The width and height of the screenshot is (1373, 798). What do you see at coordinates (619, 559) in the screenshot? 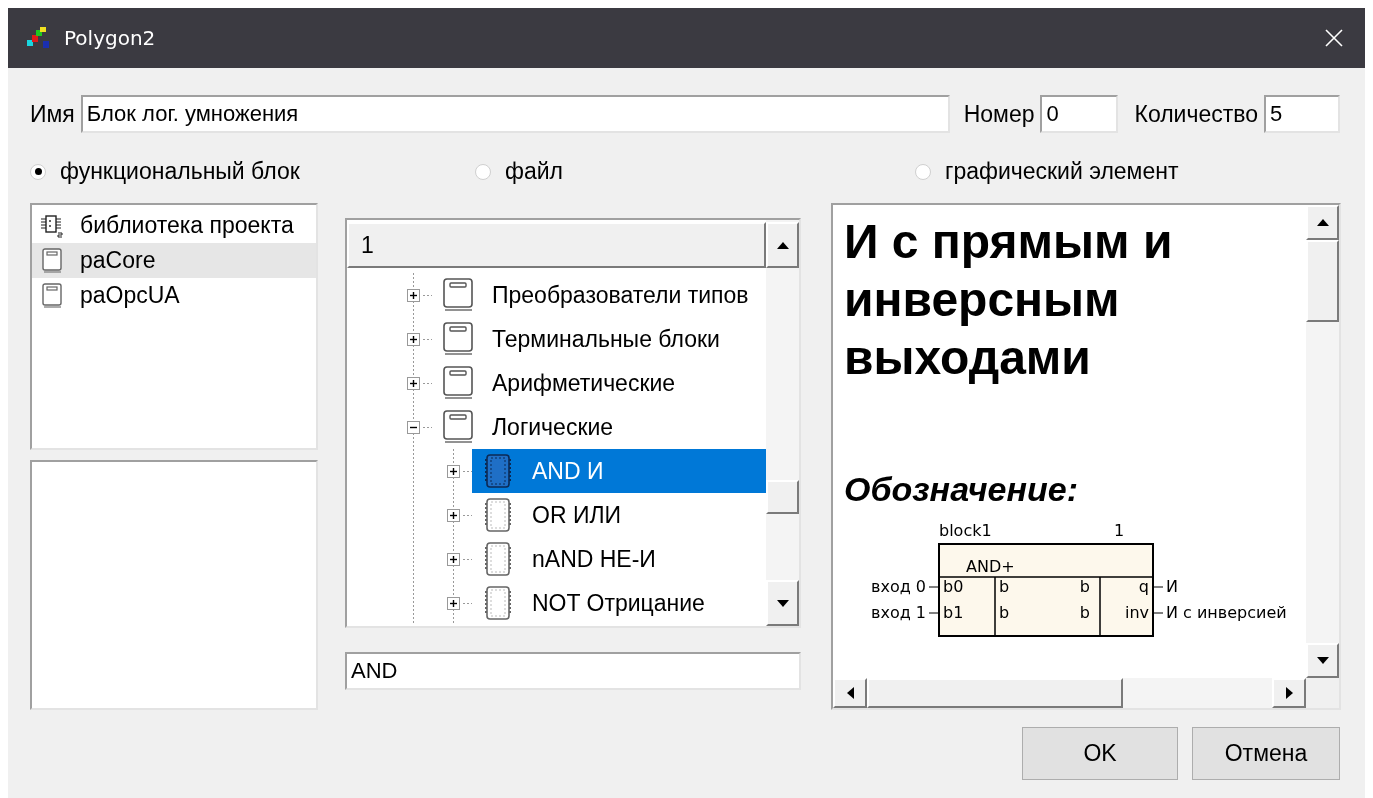
I see `tree-item: nAND НЕ-И` at bounding box center [619, 559].